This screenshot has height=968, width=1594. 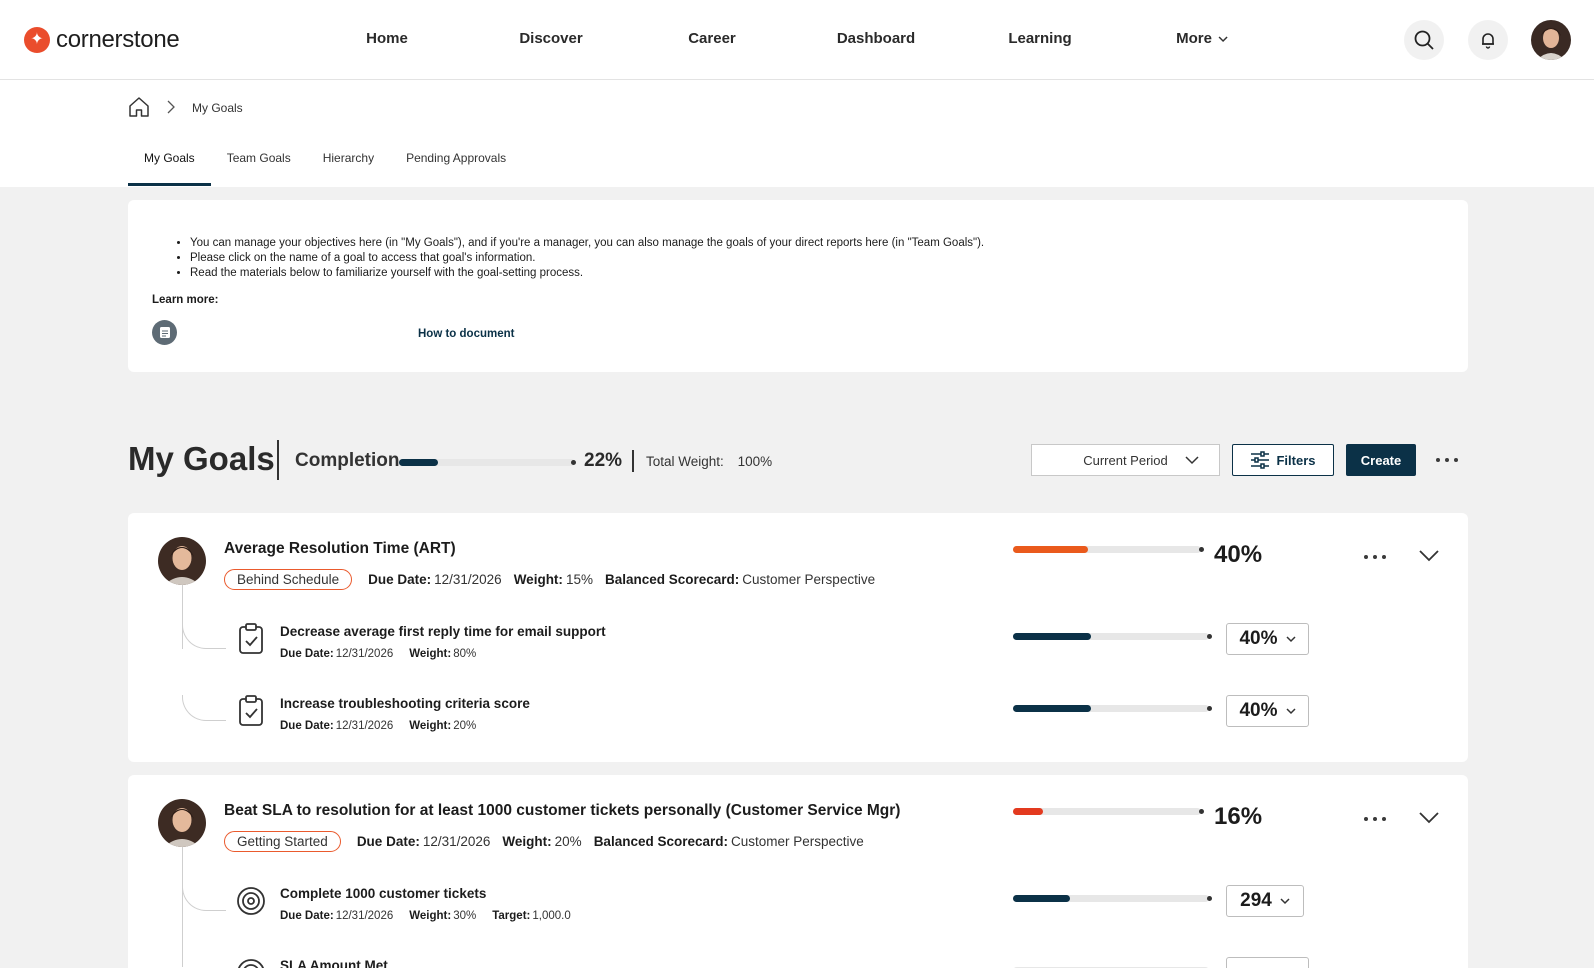 What do you see at coordinates (37, 40) in the screenshot?
I see `logo-star-icon: ✦` at bounding box center [37, 40].